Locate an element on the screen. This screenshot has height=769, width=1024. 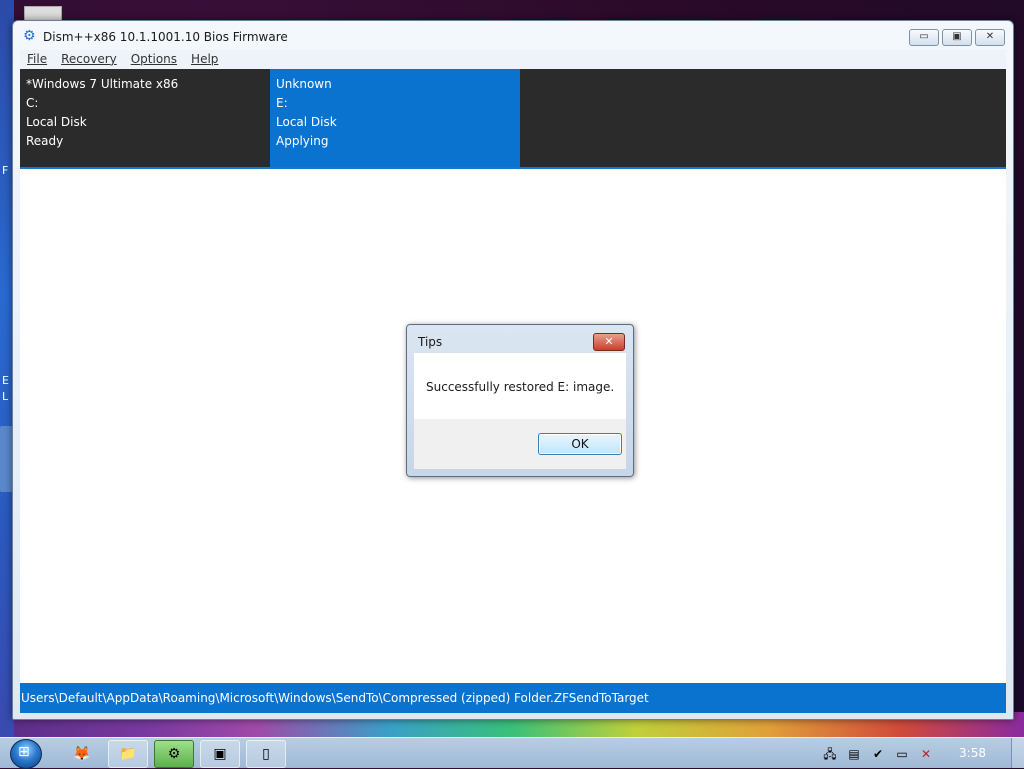
dialog-close-button: ✕ is located at coordinates (609, 342).